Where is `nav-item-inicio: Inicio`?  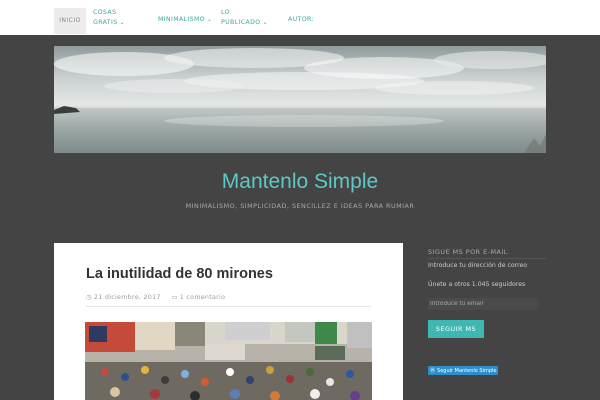
nav-item-inicio: Inicio is located at coordinates (70, 21).